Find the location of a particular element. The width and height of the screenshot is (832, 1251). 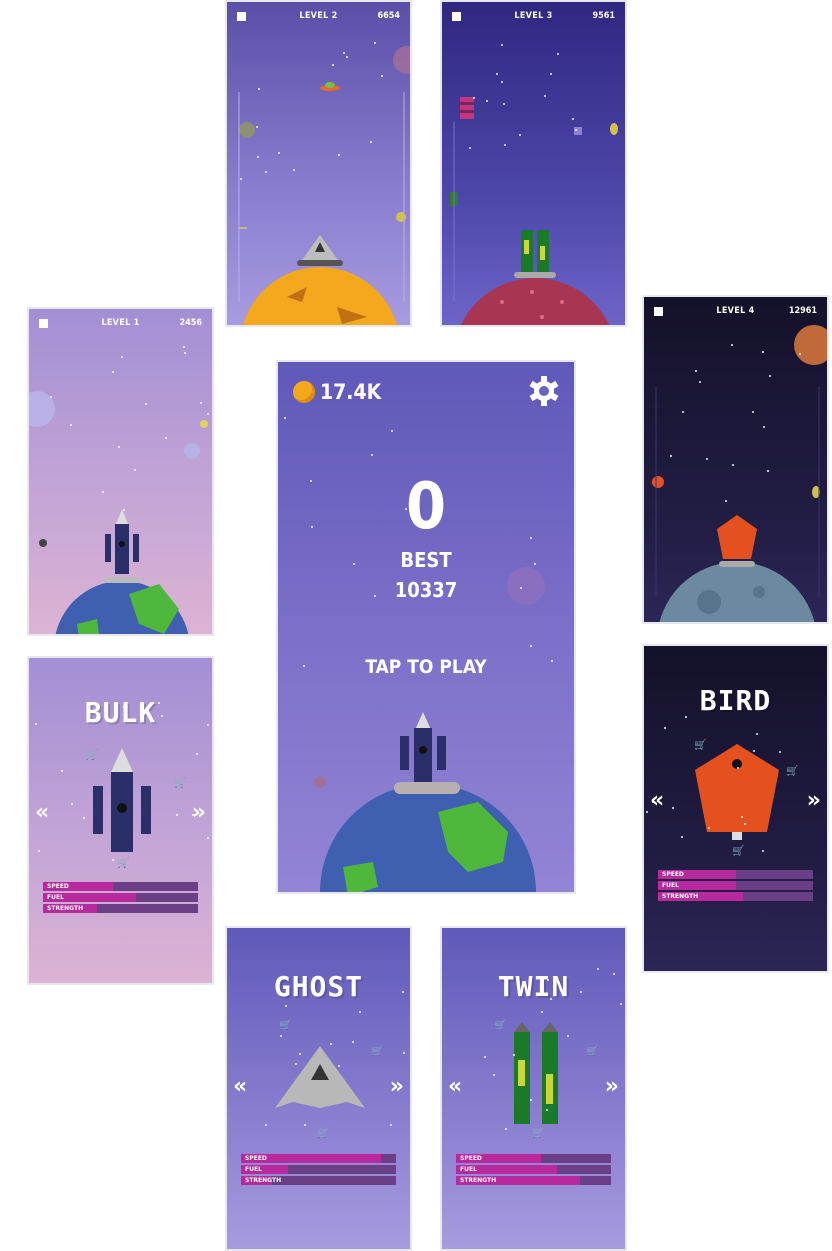

level-2-scene is located at coordinates (324, 185).